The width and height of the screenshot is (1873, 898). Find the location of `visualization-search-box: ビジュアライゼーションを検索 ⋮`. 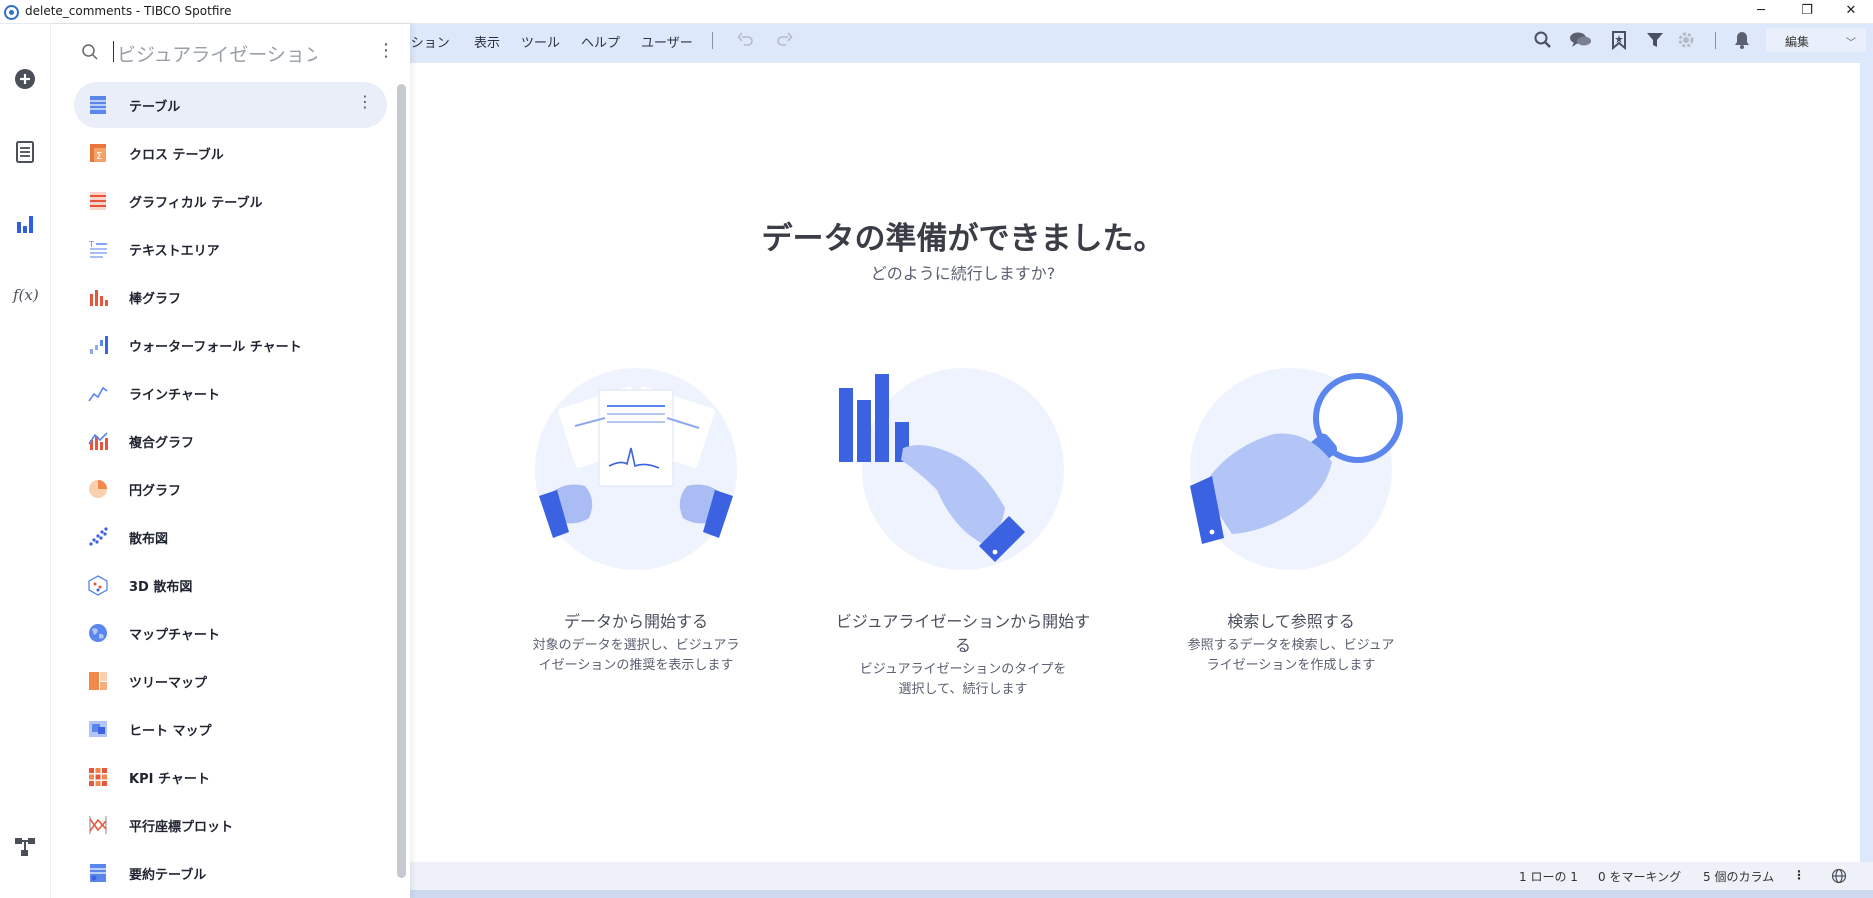

visualization-search-box: ビジュアライゼーションを検索 ⋮ is located at coordinates (230, 52).